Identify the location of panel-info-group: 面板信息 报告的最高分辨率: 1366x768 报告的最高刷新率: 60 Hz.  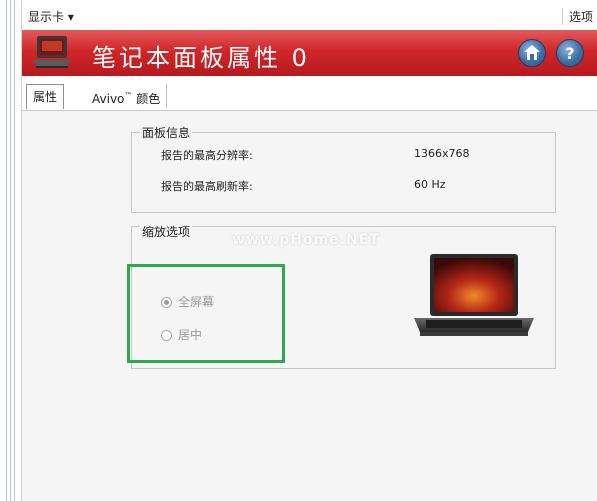
(343, 168).